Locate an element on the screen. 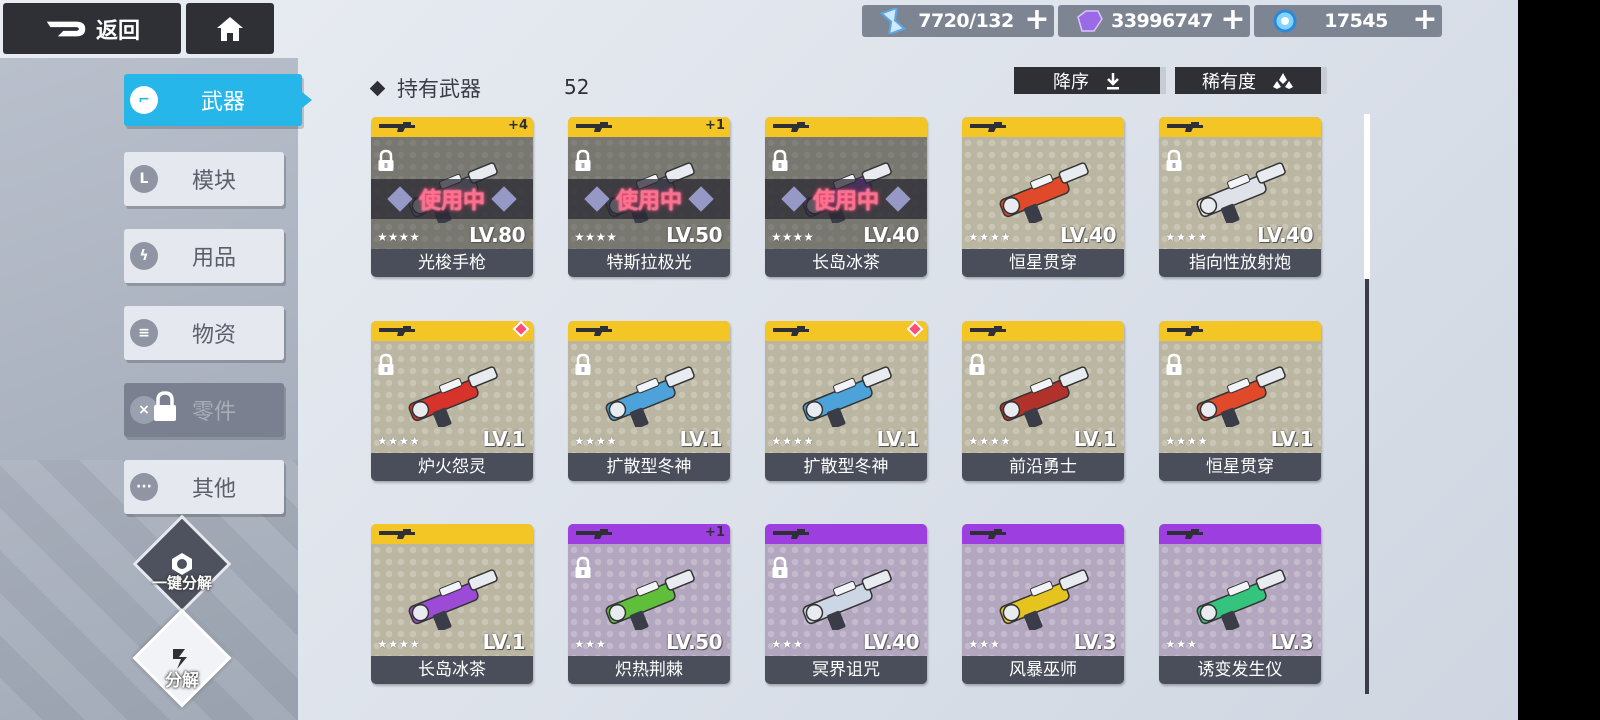 This screenshot has width=1600, height=720. weapon-card: ★★★★ LV.1 炉火怨灵 is located at coordinates (452, 401).